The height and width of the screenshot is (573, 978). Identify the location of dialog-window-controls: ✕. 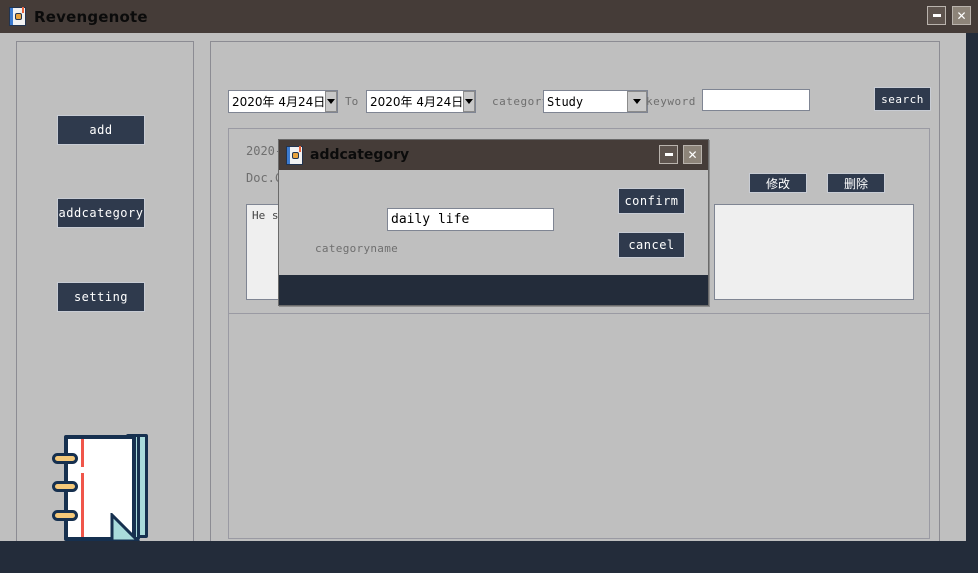
(680, 154).